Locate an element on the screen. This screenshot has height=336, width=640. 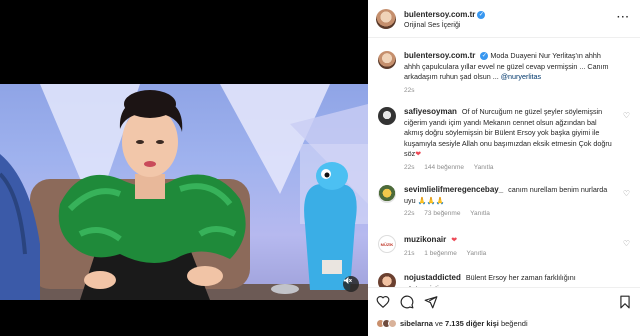
caption-avatar is located at coordinates (387, 60).